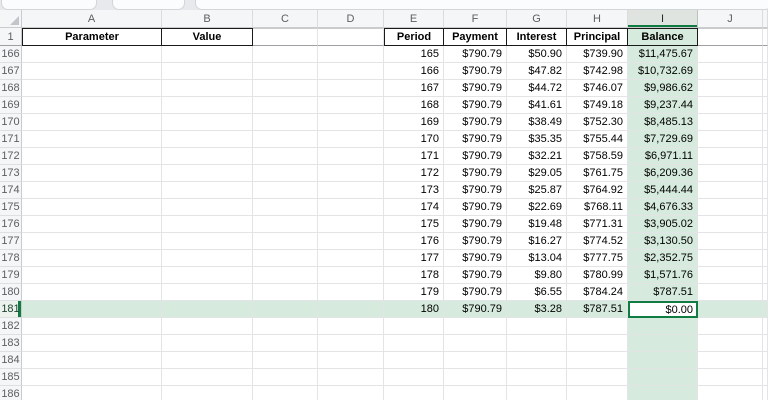 This screenshot has width=768, height=400. What do you see at coordinates (92, 326) in the screenshot?
I see `cell-A182` at bounding box center [92, 326].